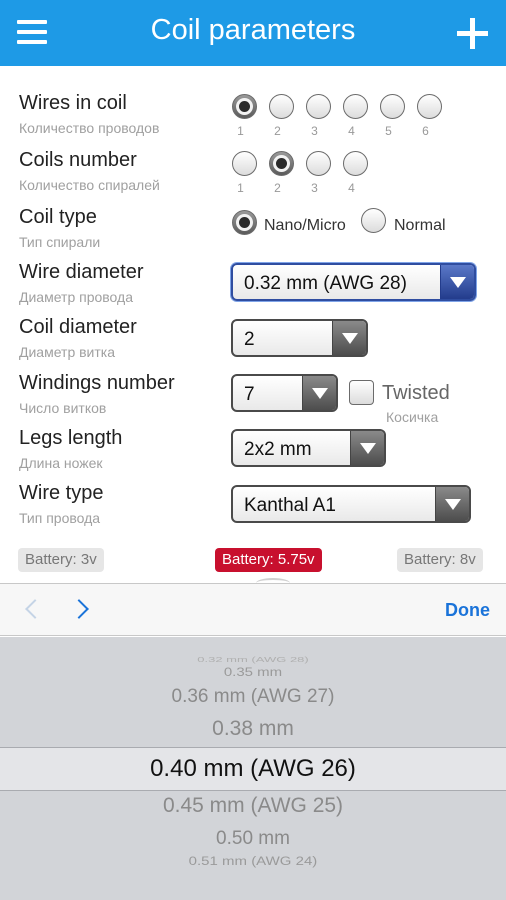 The width and height of the screenshot is (506, 900). Describe the element at coordinates (58, 217) in the screenshot. I see `coil-type-label: Coil type` at that location.